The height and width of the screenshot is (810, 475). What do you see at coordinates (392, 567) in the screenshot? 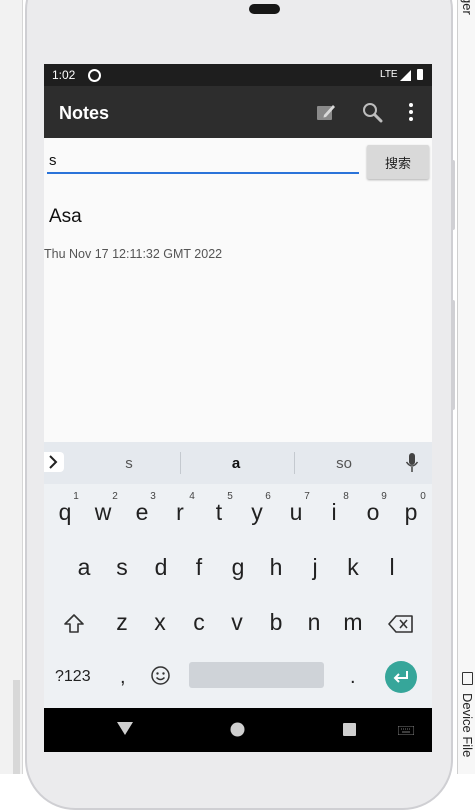
I see `key-l: l` at bounding box center [392, 567].